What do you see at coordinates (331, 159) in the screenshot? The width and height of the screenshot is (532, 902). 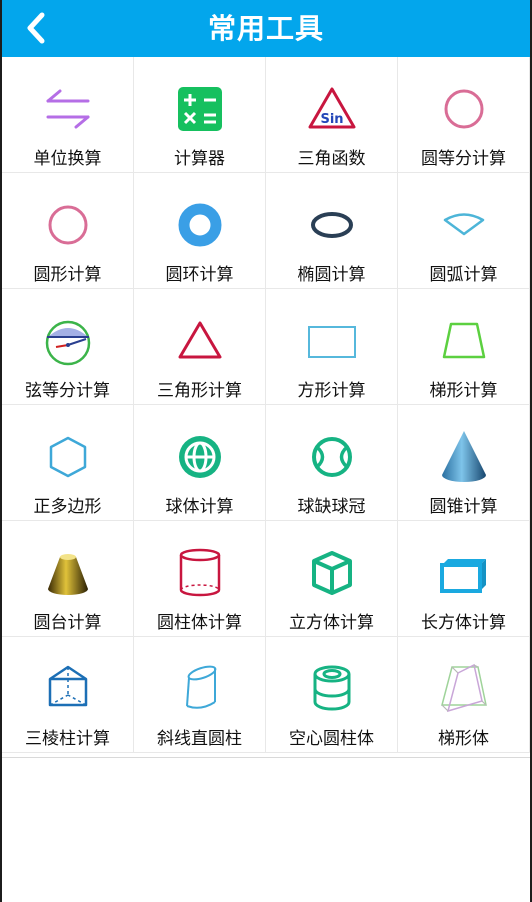 I see `tool-label: 三角函数` at bounding box center [331, 159].